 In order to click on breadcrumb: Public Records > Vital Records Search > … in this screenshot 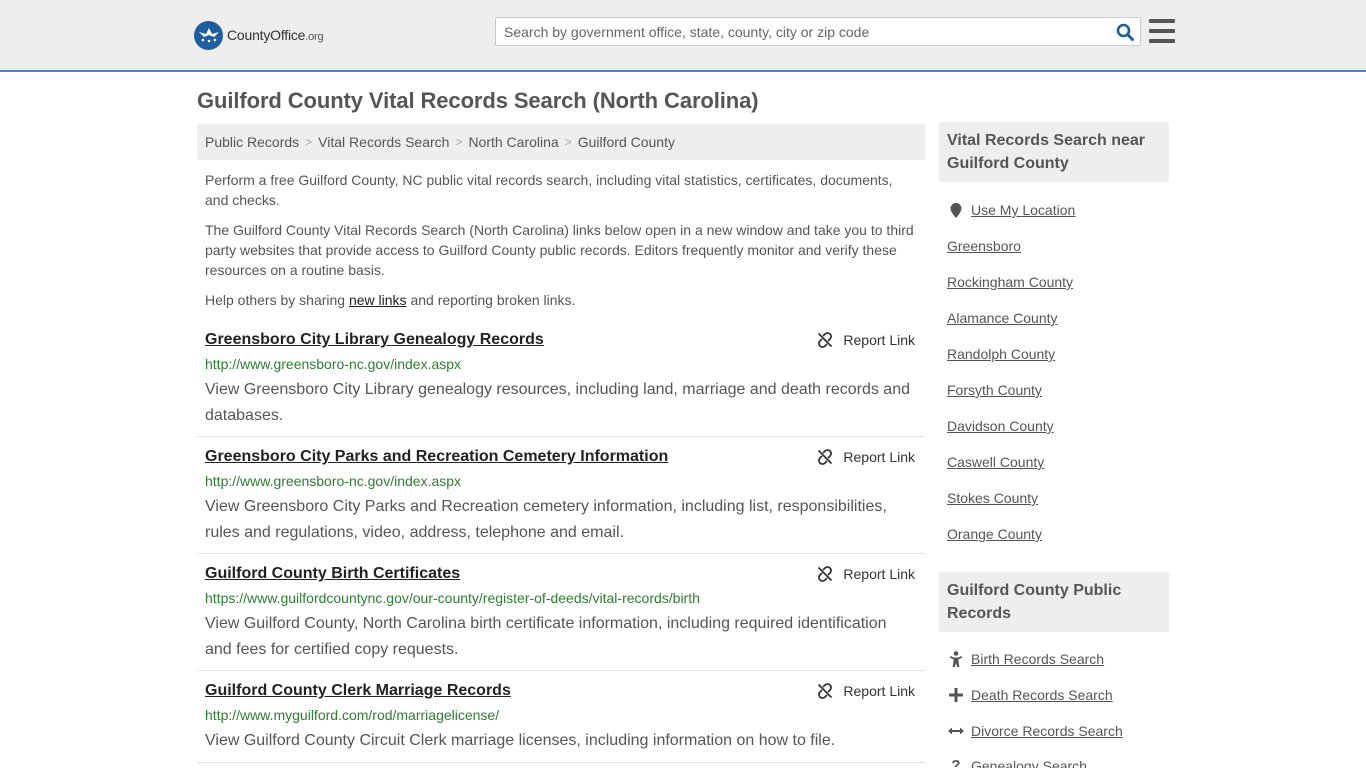, I will do `click(561, 142)`.